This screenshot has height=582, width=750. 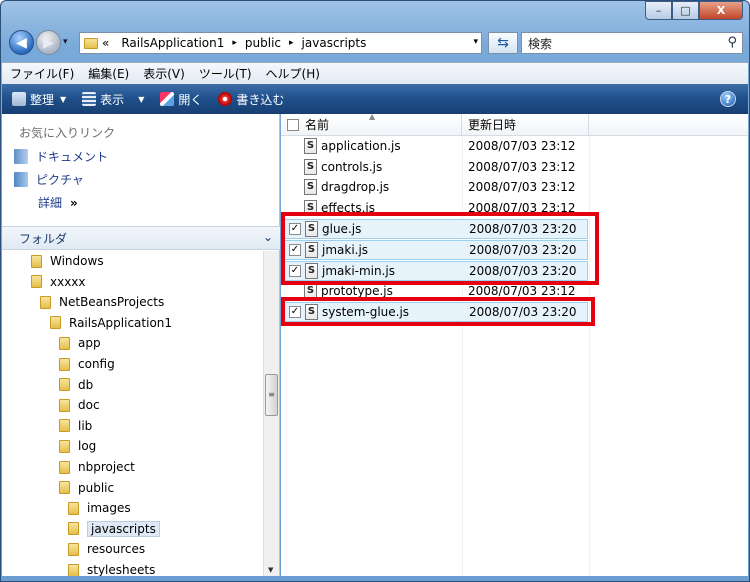 I want to click on tree-item: resources, so click(x=106, y=549).